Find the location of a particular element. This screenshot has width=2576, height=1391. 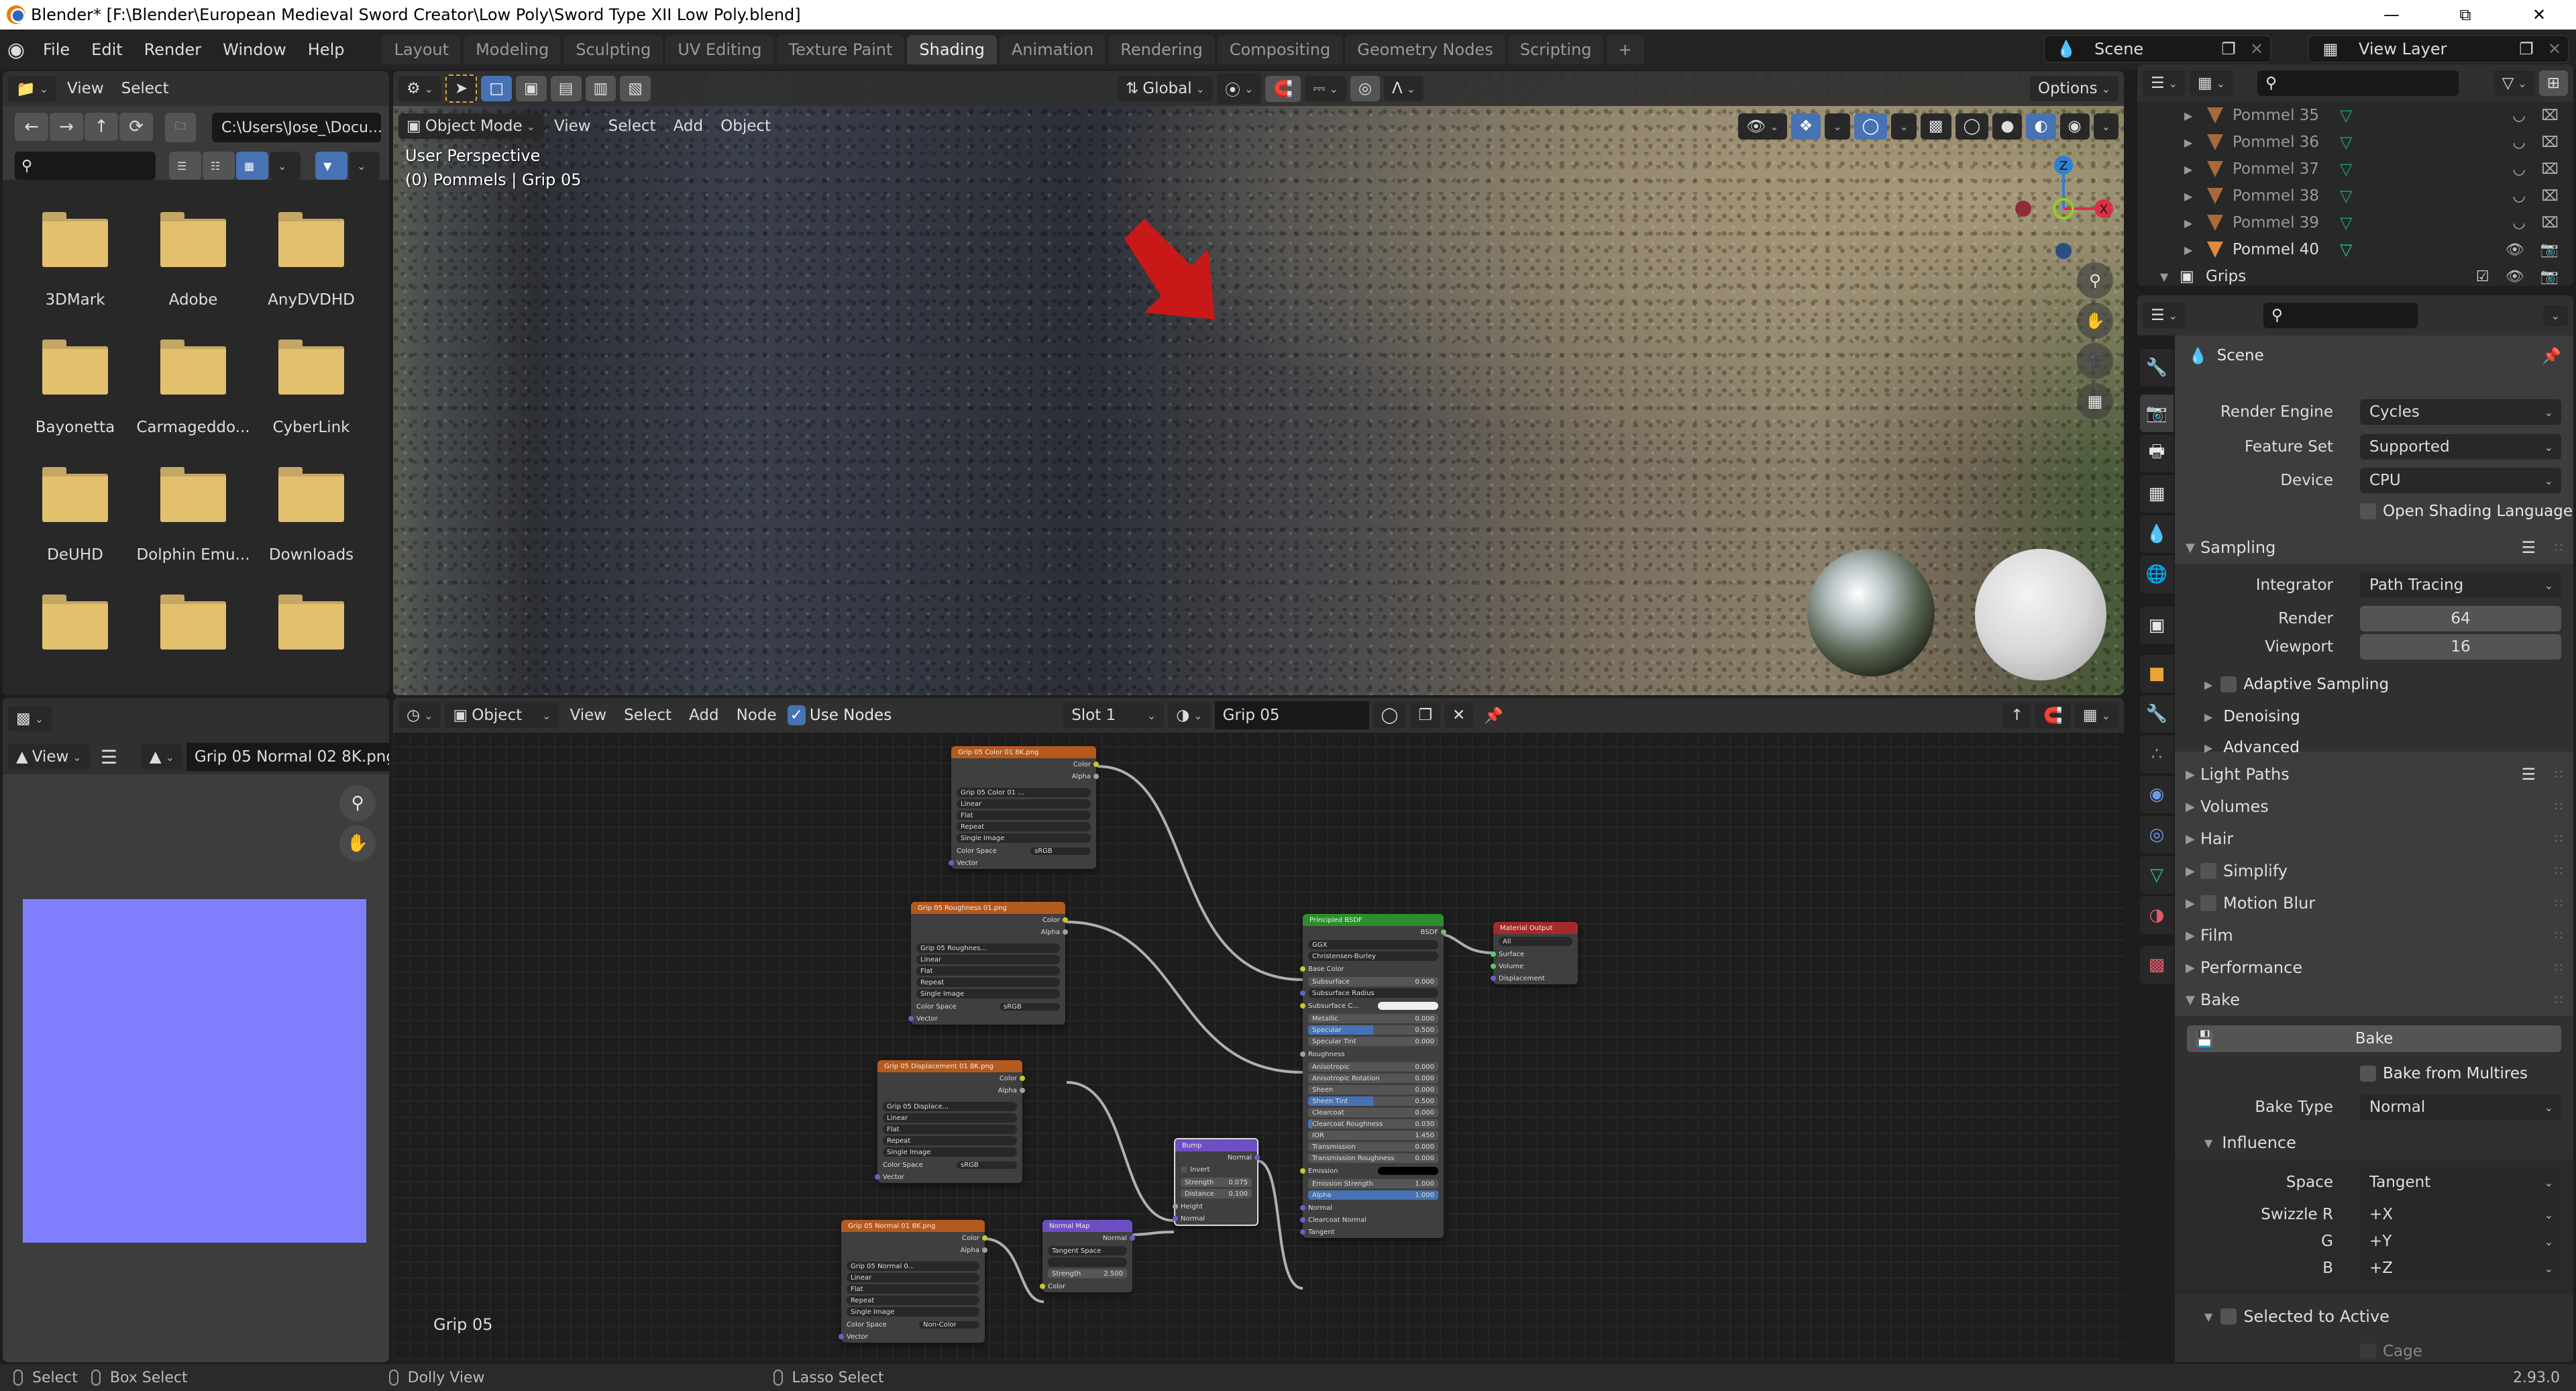

color-swatch is located at coordinates (1408, 1171).